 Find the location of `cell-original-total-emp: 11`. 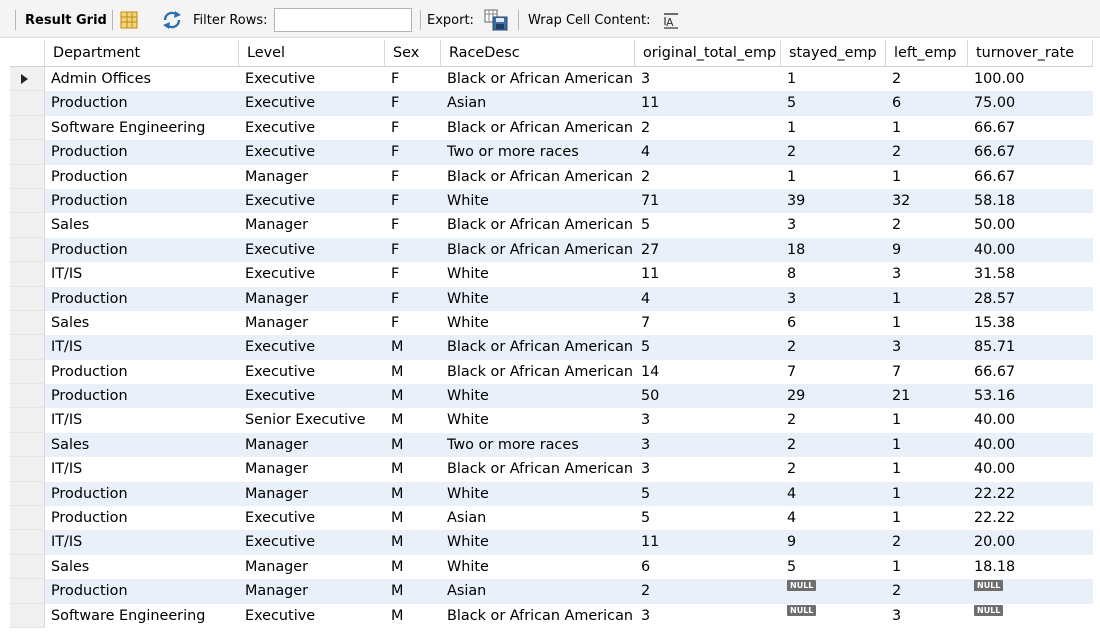

cell-original-total-emp: 11 is located at coordinates (708, 274).